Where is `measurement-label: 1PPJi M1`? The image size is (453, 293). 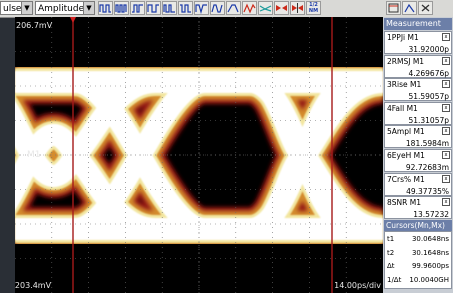
measurement-label: 1PPJi M1 is located at coordinates (403, 37).